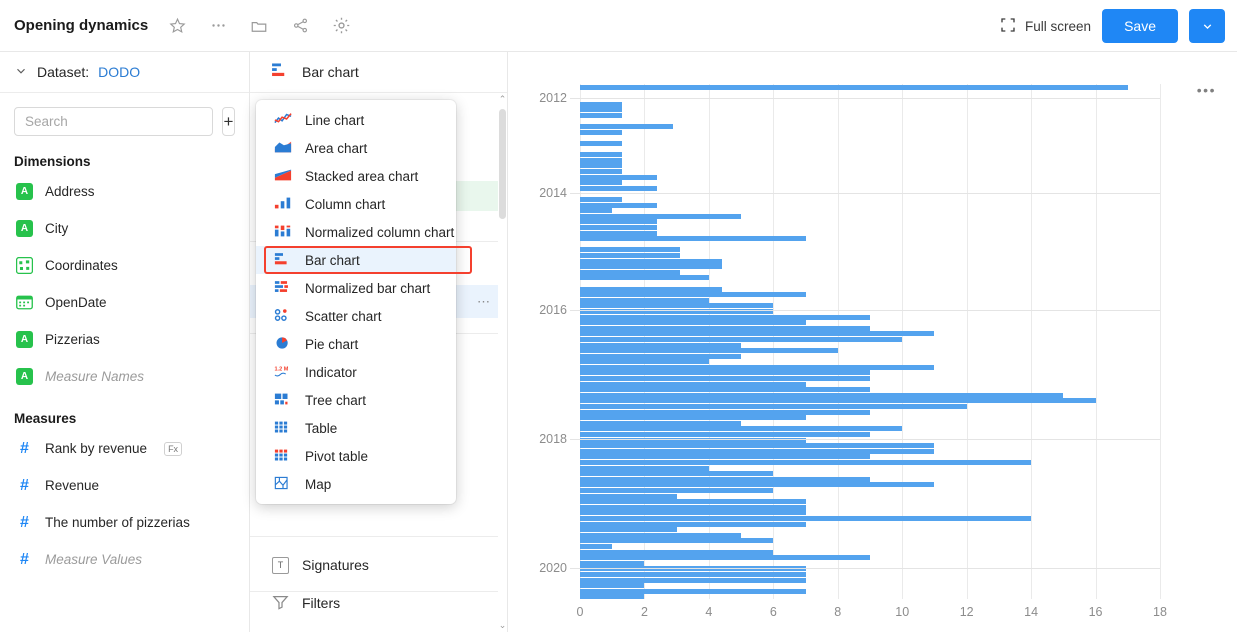 The width and height of the screenshot is (1237, 632). Describe the element at coordinates (124, 265) in the screenshot. I see `dimension-item-coordinates: Coordinates` at that location.